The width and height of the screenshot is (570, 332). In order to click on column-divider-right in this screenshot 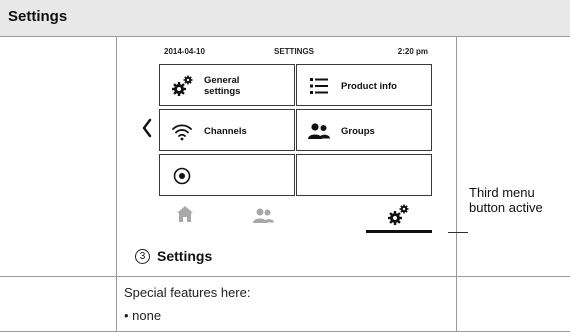, I will do `click(456, 184)`.